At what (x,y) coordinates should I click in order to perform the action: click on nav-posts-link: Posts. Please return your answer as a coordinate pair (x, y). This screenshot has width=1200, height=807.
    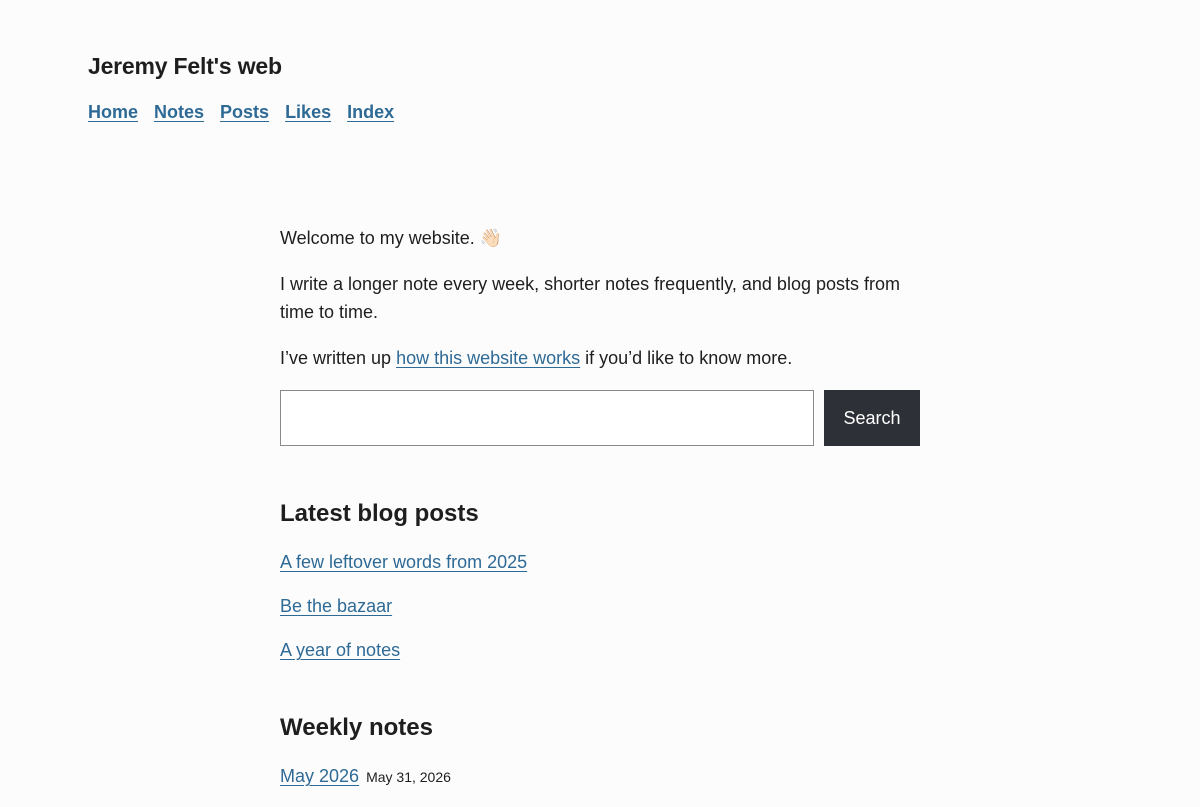
    Looking at the image, I should click on (244, 112).